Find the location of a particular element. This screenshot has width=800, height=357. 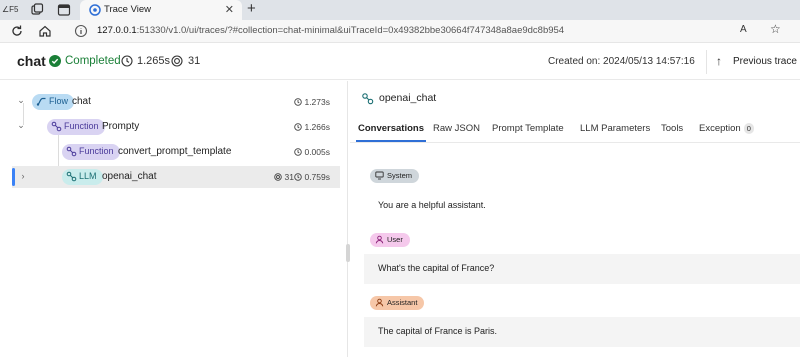

status-badge: Completed is located at coordinates (93, 61).